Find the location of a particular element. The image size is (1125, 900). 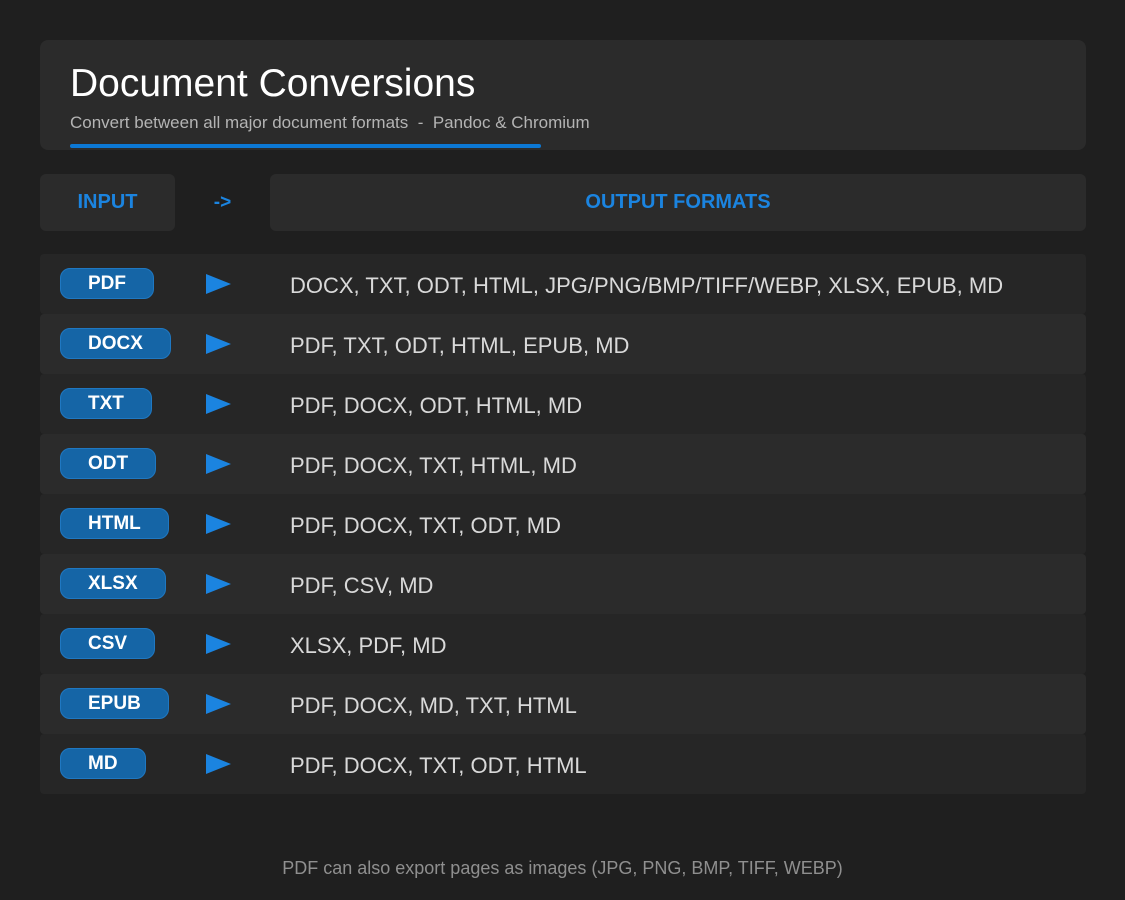

input-format-badge: HTML is located at coordinates (114, 523).